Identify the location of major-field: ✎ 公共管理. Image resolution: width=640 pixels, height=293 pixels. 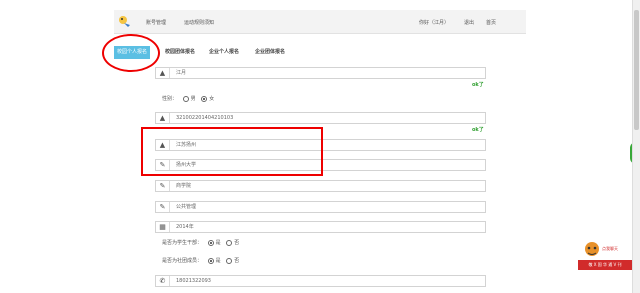
(320, 207).